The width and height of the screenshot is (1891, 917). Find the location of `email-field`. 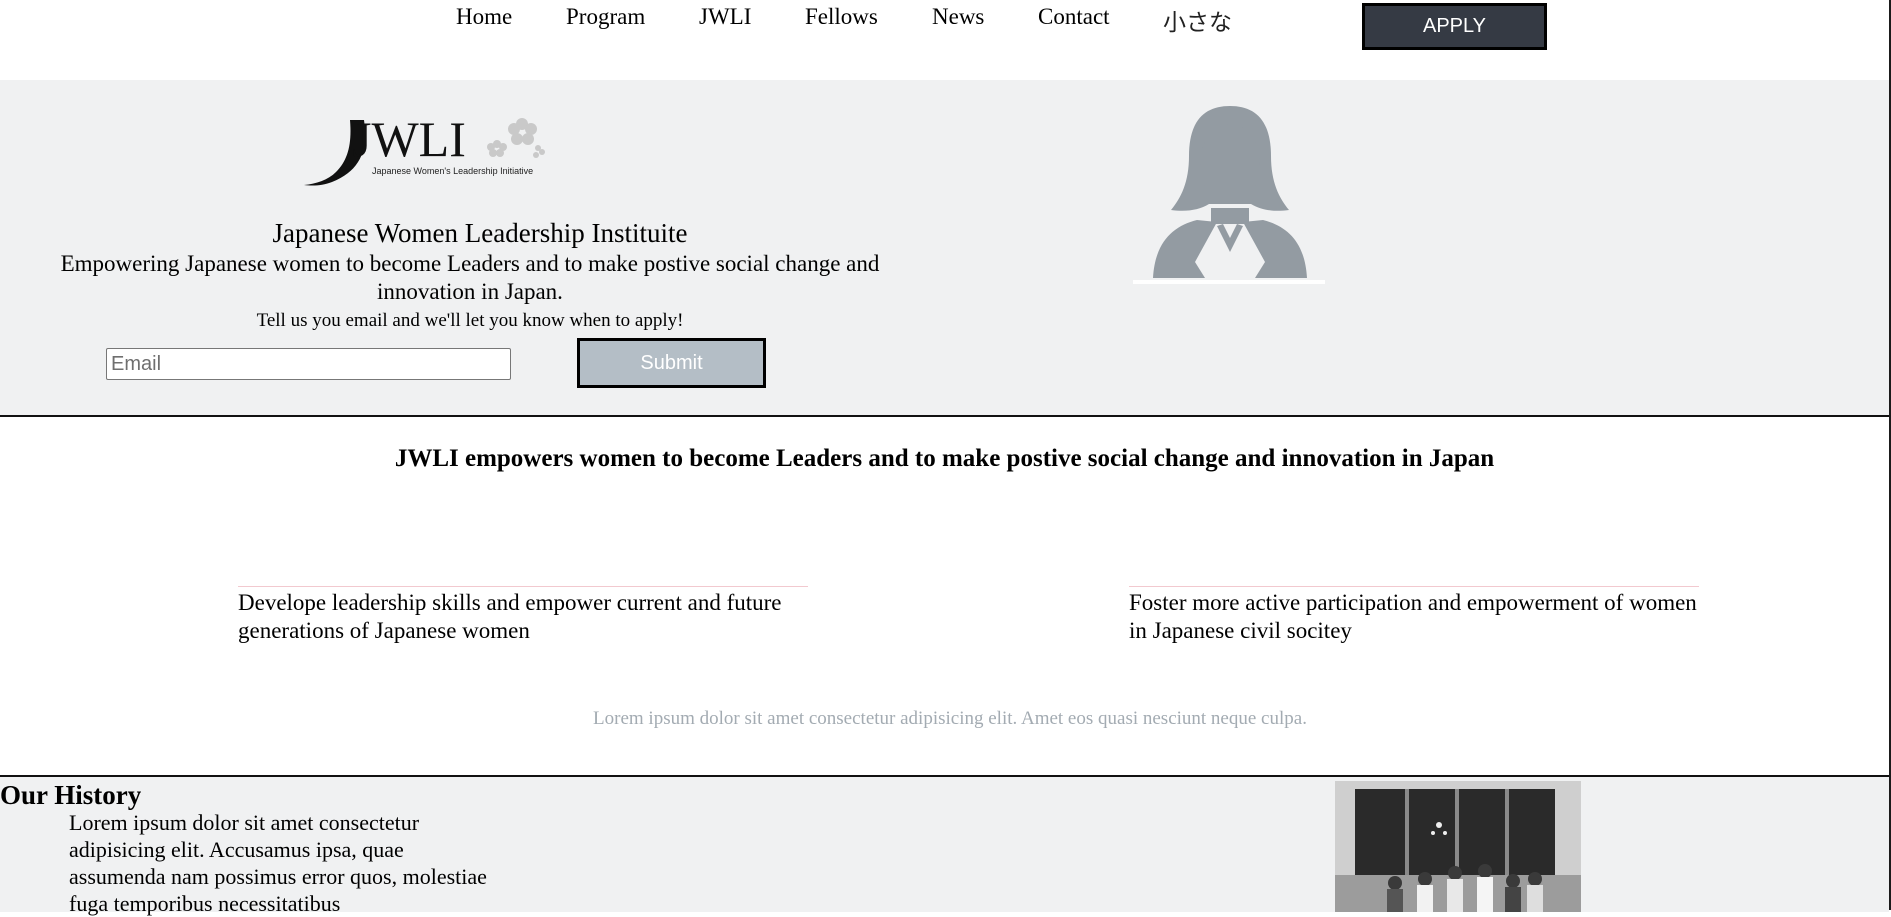

email-field is located at coordinates (308, 364).